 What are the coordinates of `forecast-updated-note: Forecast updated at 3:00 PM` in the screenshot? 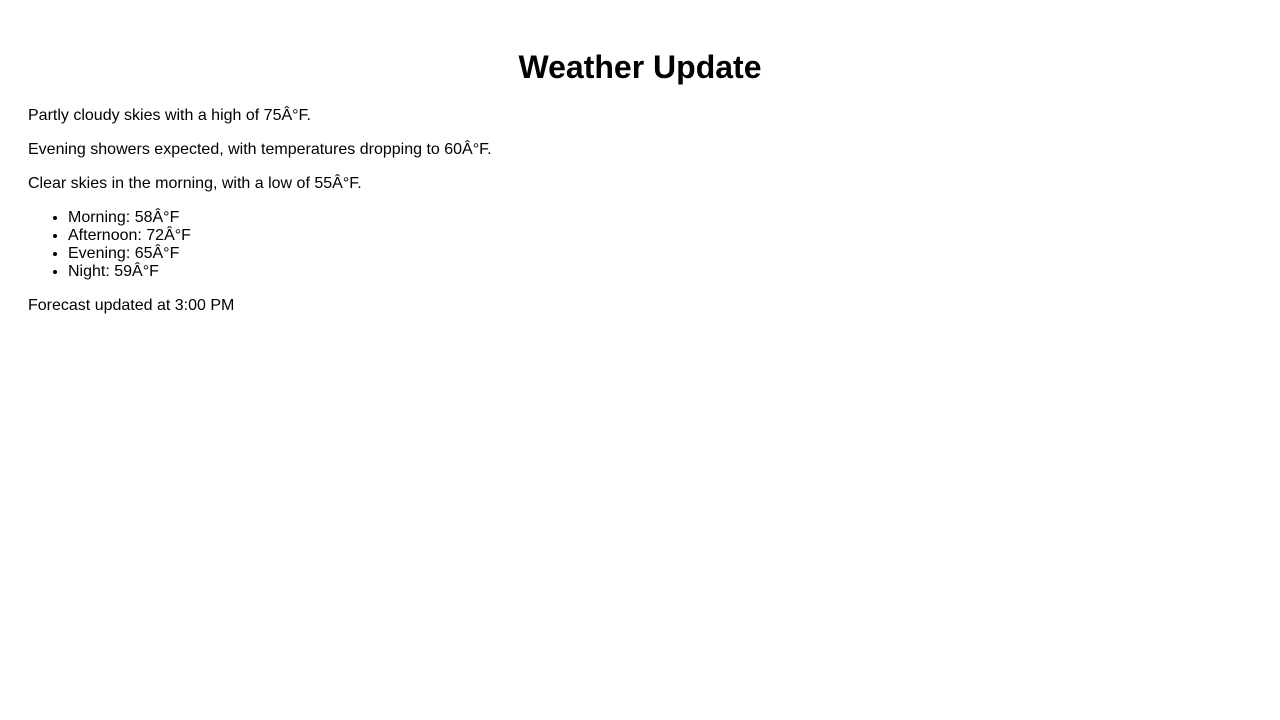 It's located at (131, 305).